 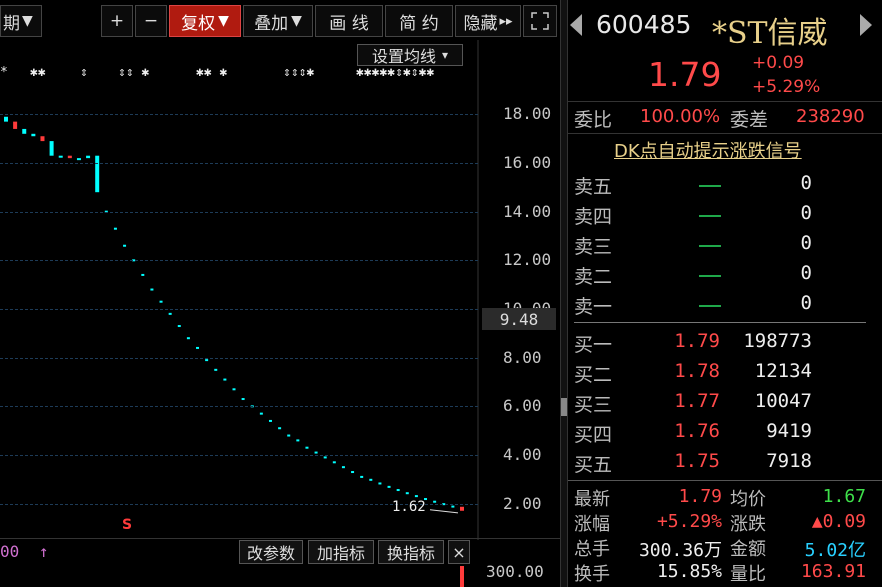 I want to click on overlay-dropdown: 叠加 ▼, so click(x=278, y=21).